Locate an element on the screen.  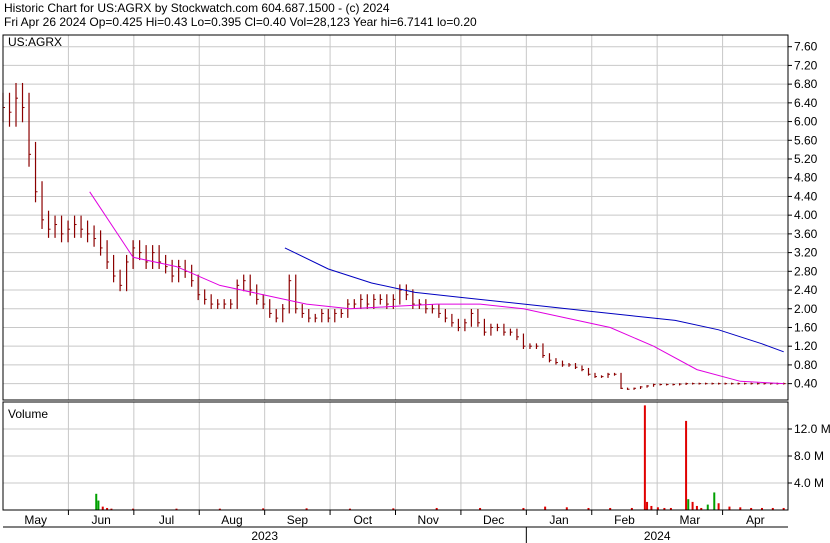
month-label: Apr is located at coordinates (755, 520).